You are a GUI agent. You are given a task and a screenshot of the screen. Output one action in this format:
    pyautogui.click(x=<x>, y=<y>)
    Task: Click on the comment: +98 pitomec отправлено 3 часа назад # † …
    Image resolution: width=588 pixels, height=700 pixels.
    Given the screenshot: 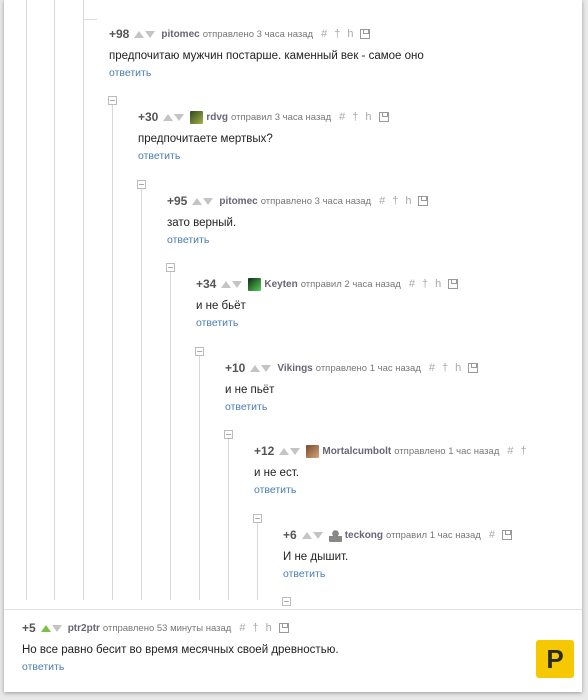 What is the action you would take?
    pyautogui.click(x=266, y=52)
    